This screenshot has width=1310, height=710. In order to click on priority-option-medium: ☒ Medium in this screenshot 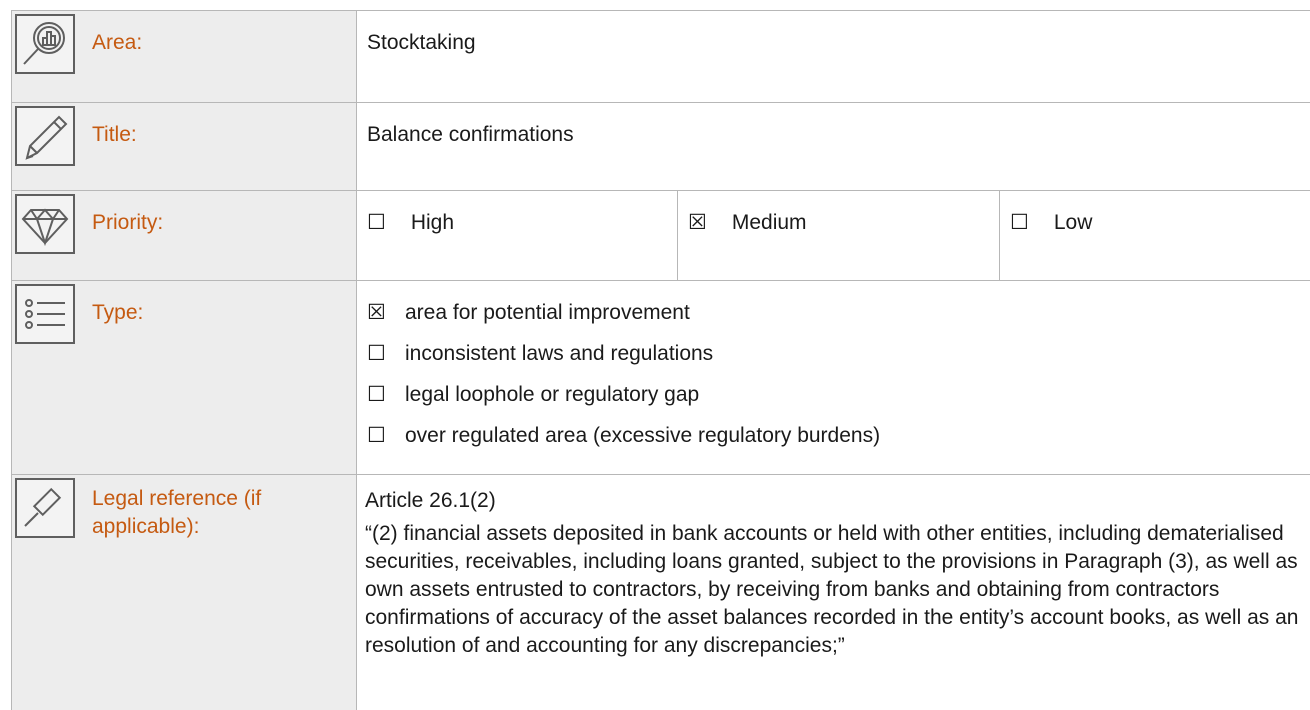, I will do `click(839, 235)`.